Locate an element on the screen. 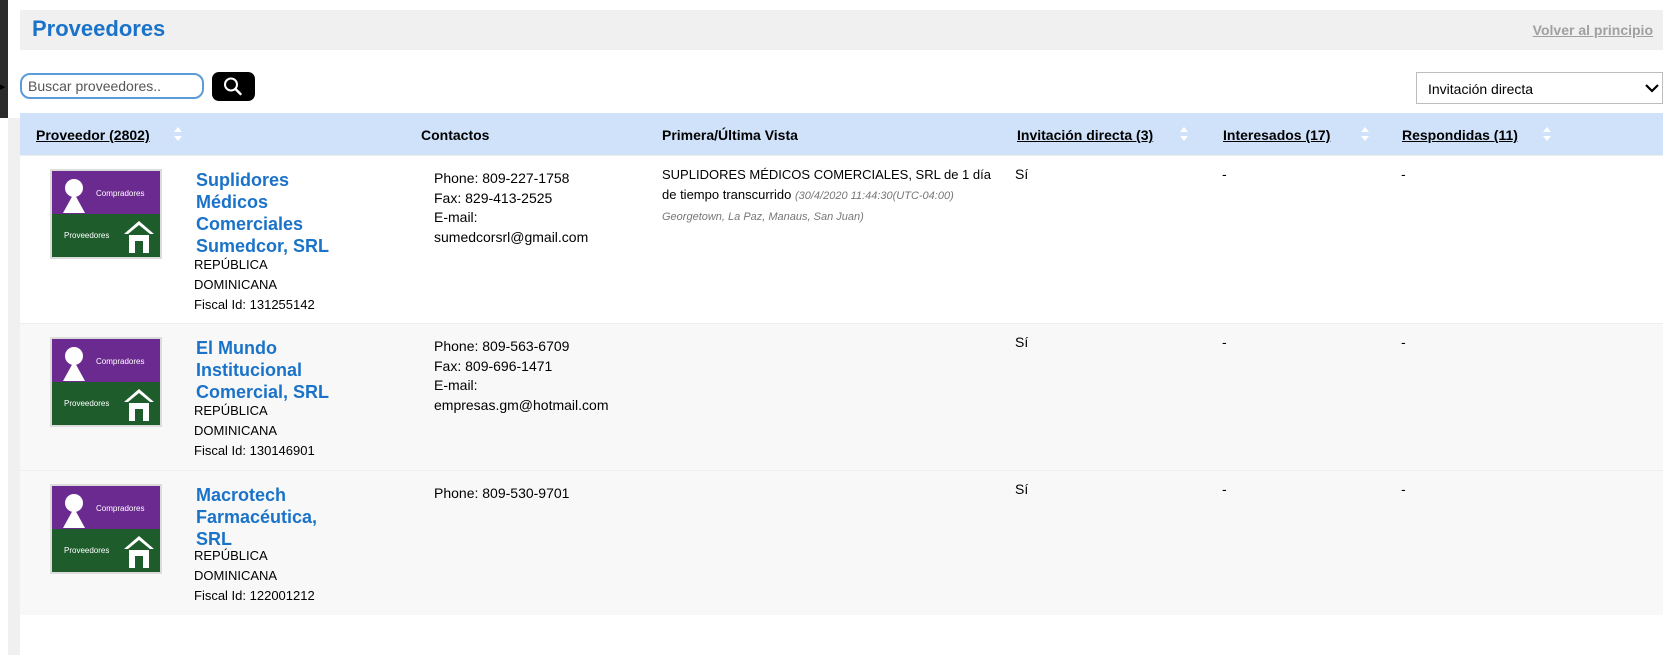 The width and height of the screenshot is (1663, 655). contact-phone: Phone: 809-530-9701 is located at coordinates (502, 493).